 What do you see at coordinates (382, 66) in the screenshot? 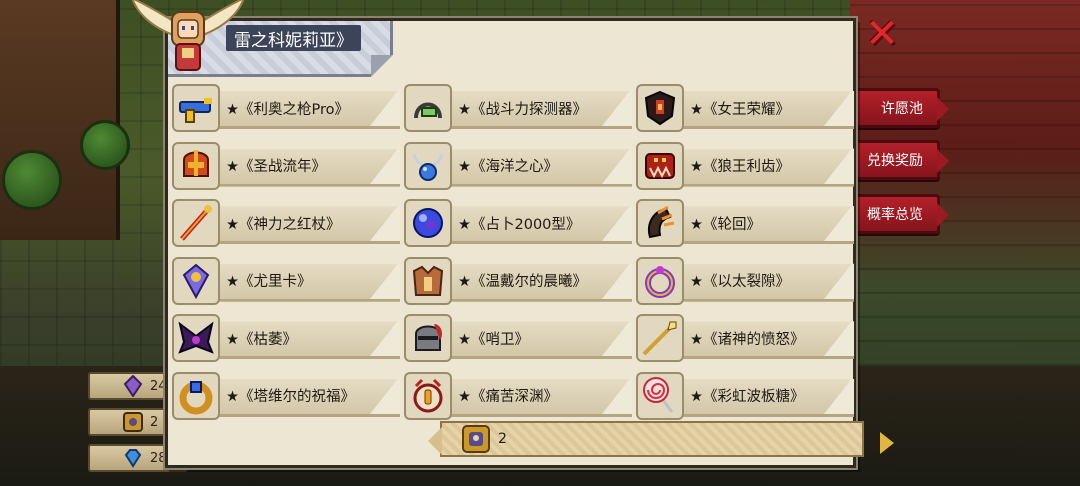
I see `header-fold` at bounding box center [382, 66].